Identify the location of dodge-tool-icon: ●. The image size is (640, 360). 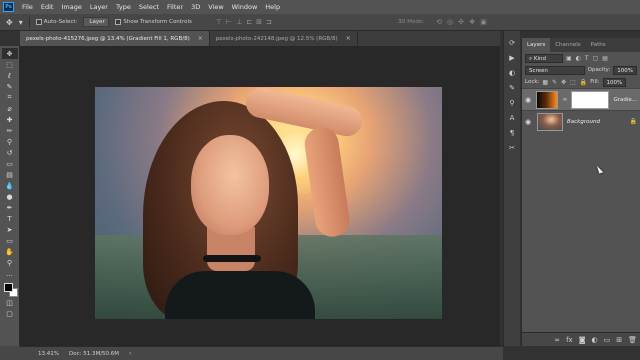
(10, 196).